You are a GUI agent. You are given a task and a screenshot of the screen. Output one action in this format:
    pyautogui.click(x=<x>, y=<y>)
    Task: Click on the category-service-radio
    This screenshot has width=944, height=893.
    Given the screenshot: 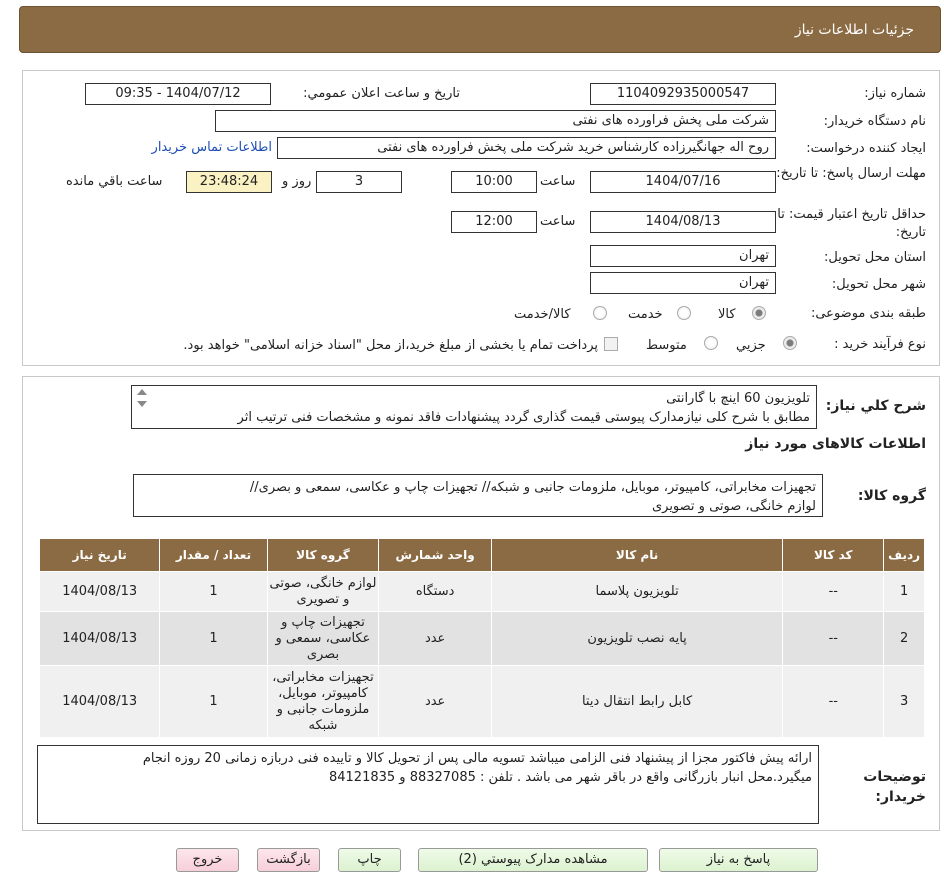 What is the action you would take?
    pyautogui.click(x=684, y=313)
    